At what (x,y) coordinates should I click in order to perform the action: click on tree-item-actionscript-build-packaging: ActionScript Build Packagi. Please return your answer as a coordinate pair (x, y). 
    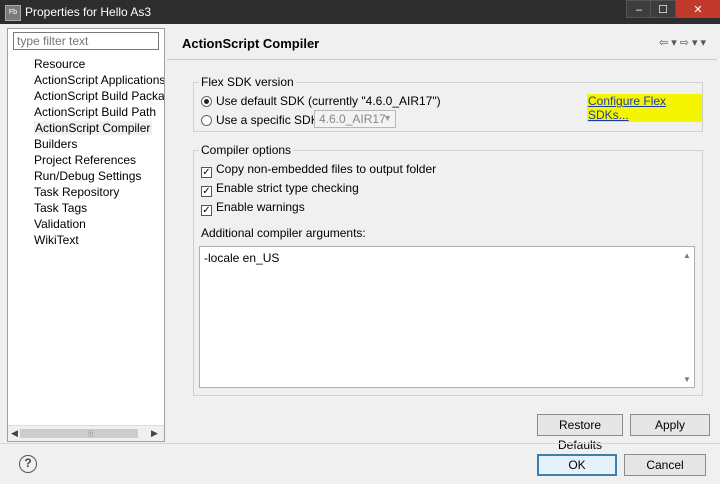
    Looking at the image, I should click on (99, 96).